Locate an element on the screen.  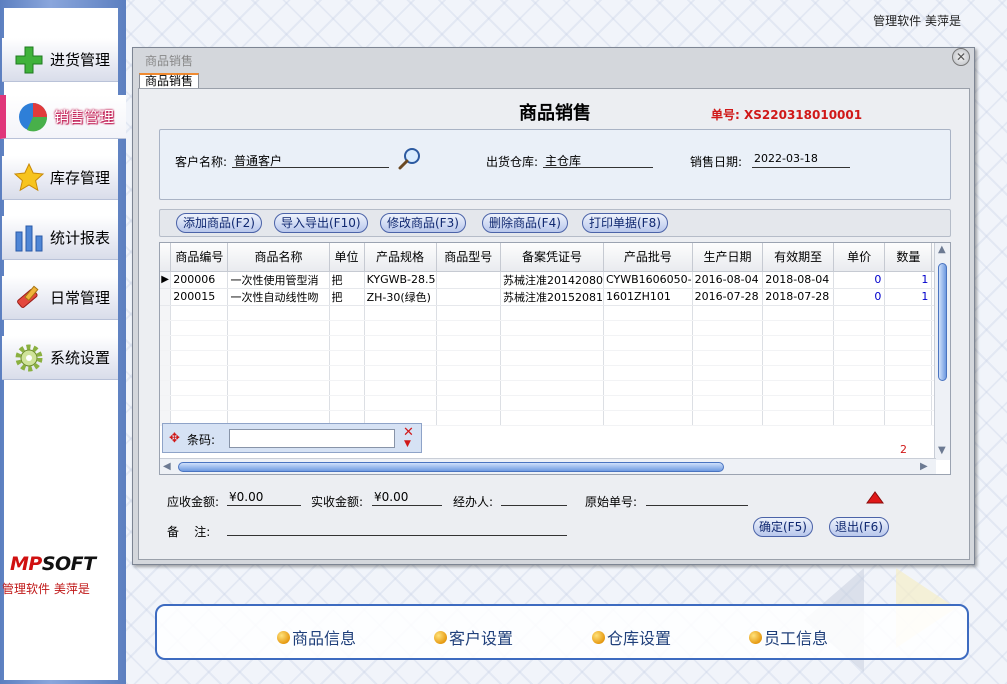
delete-product-button: 删除商品(F4) is located at coordinates (525, 223).